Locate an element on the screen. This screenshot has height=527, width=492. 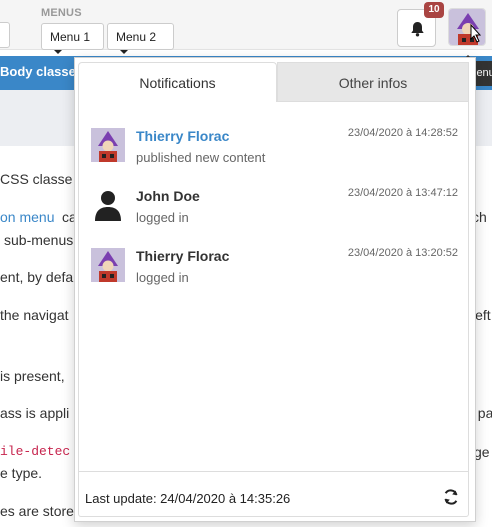
menu-2-label: Menu 2 is located at coordinates (136, 37).